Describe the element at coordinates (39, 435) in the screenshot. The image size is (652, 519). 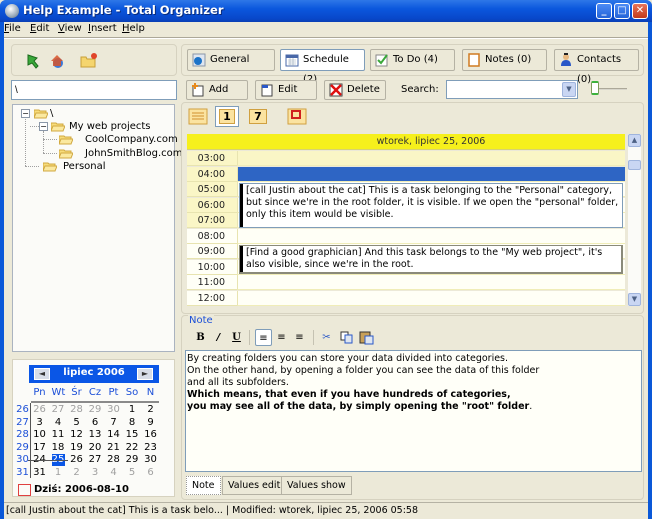
I see `calendar-day: 10` at that location.